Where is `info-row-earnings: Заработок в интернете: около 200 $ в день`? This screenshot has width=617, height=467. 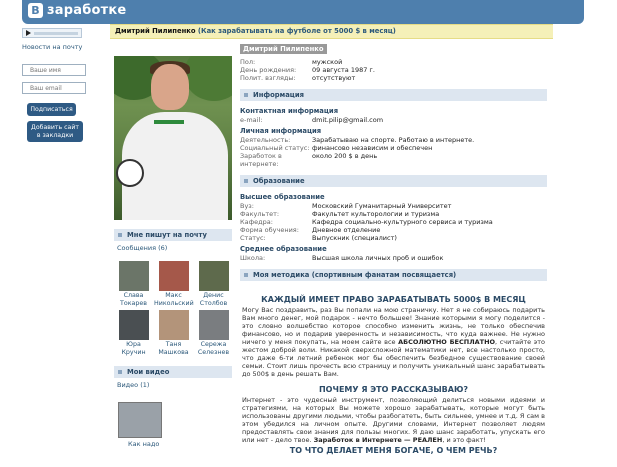
info-row-earnings: Заработок в интернете: около 200 $ в день is located at coordinates (309, 160).